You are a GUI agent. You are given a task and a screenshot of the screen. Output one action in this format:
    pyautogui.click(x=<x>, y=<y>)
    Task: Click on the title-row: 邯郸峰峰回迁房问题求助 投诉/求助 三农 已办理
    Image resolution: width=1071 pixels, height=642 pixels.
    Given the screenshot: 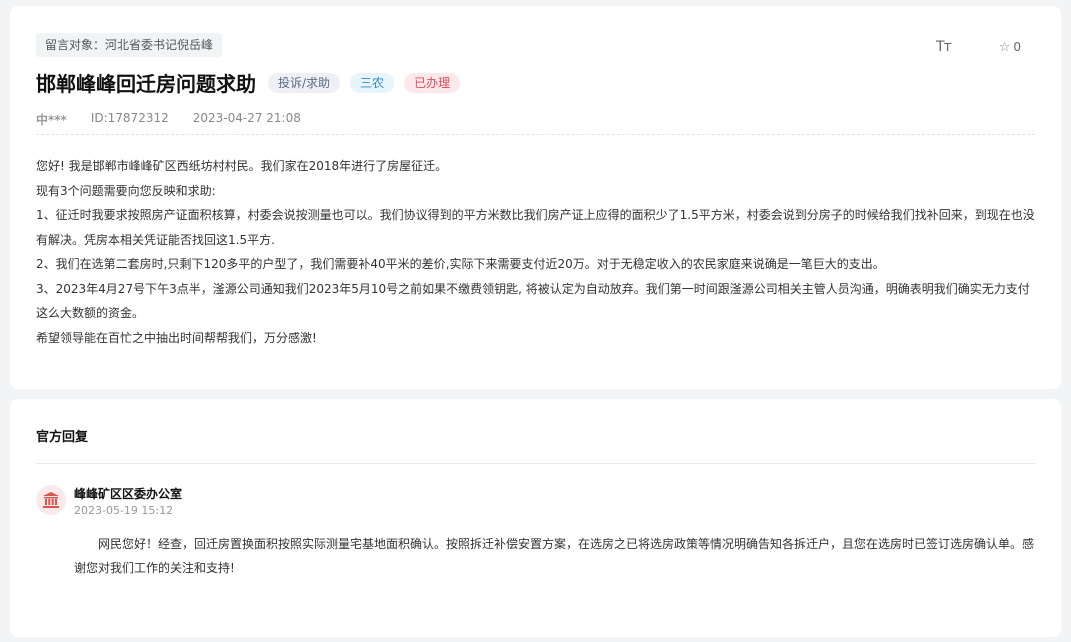 What is the action you would take?
    pyautogui.click(x=253, y=82)
    